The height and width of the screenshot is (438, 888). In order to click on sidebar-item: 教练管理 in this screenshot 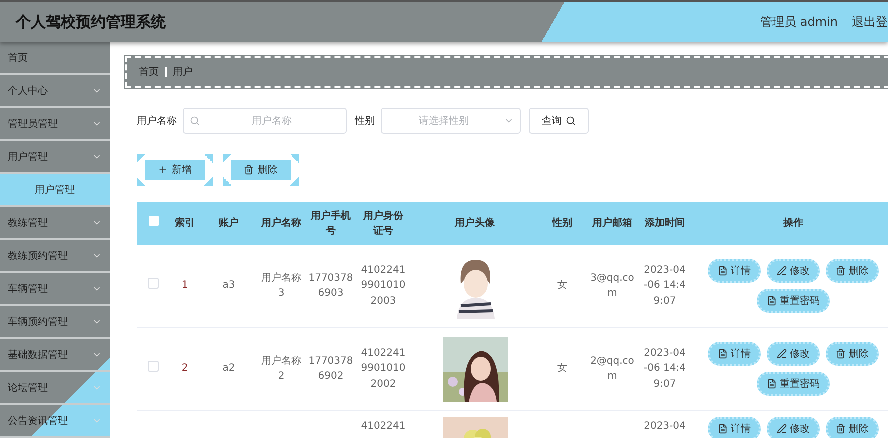, I will do `click(55, 223)`.